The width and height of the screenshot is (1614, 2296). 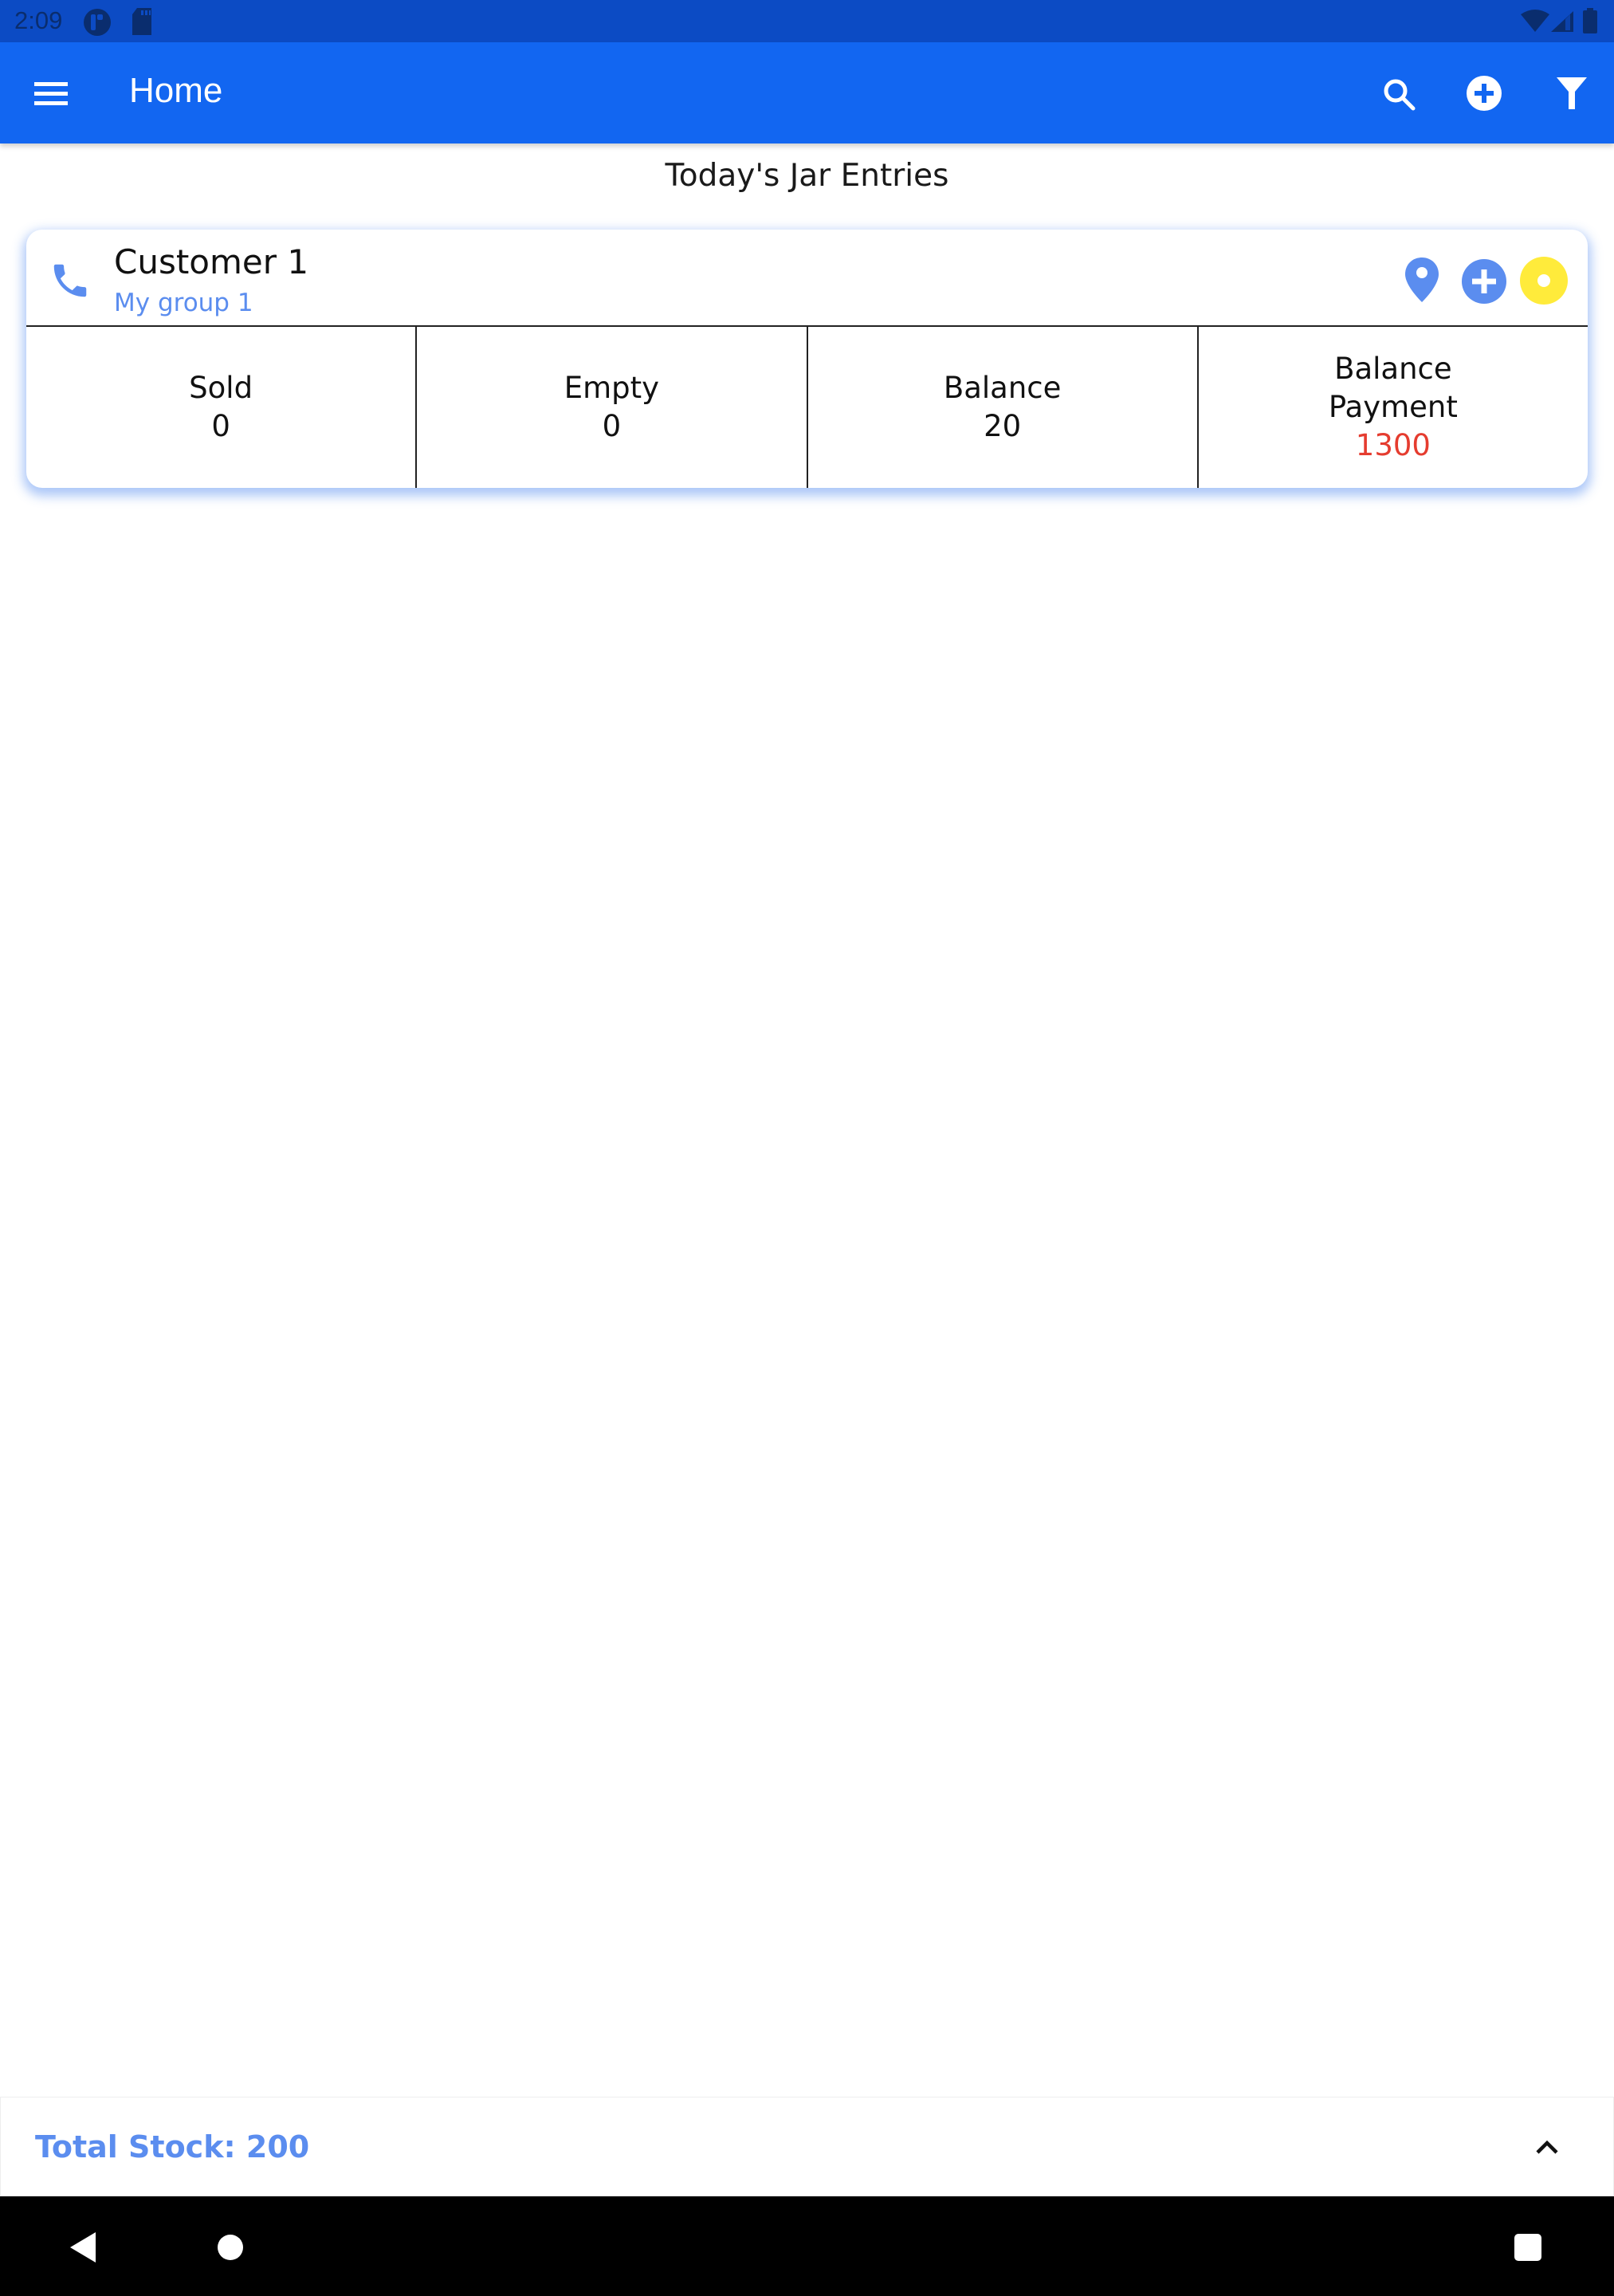 I want to click on location-button, so click(x=1422, y=280).